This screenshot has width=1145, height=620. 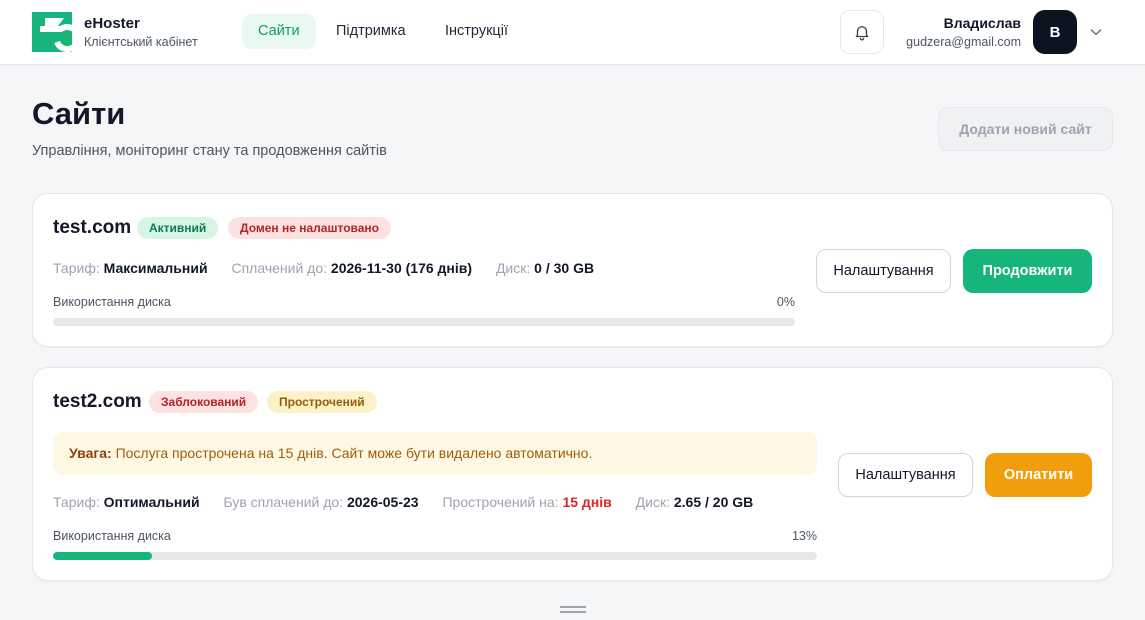 I want to click on overdue-label: Прострочений на:, so click(x=500, y=502).